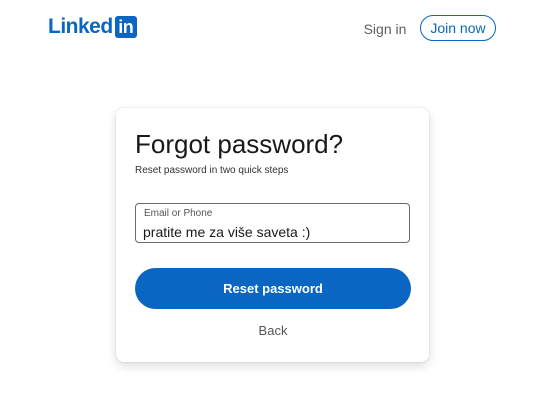  I want to click on logo-wordmark: Linked, so click(80, 26).